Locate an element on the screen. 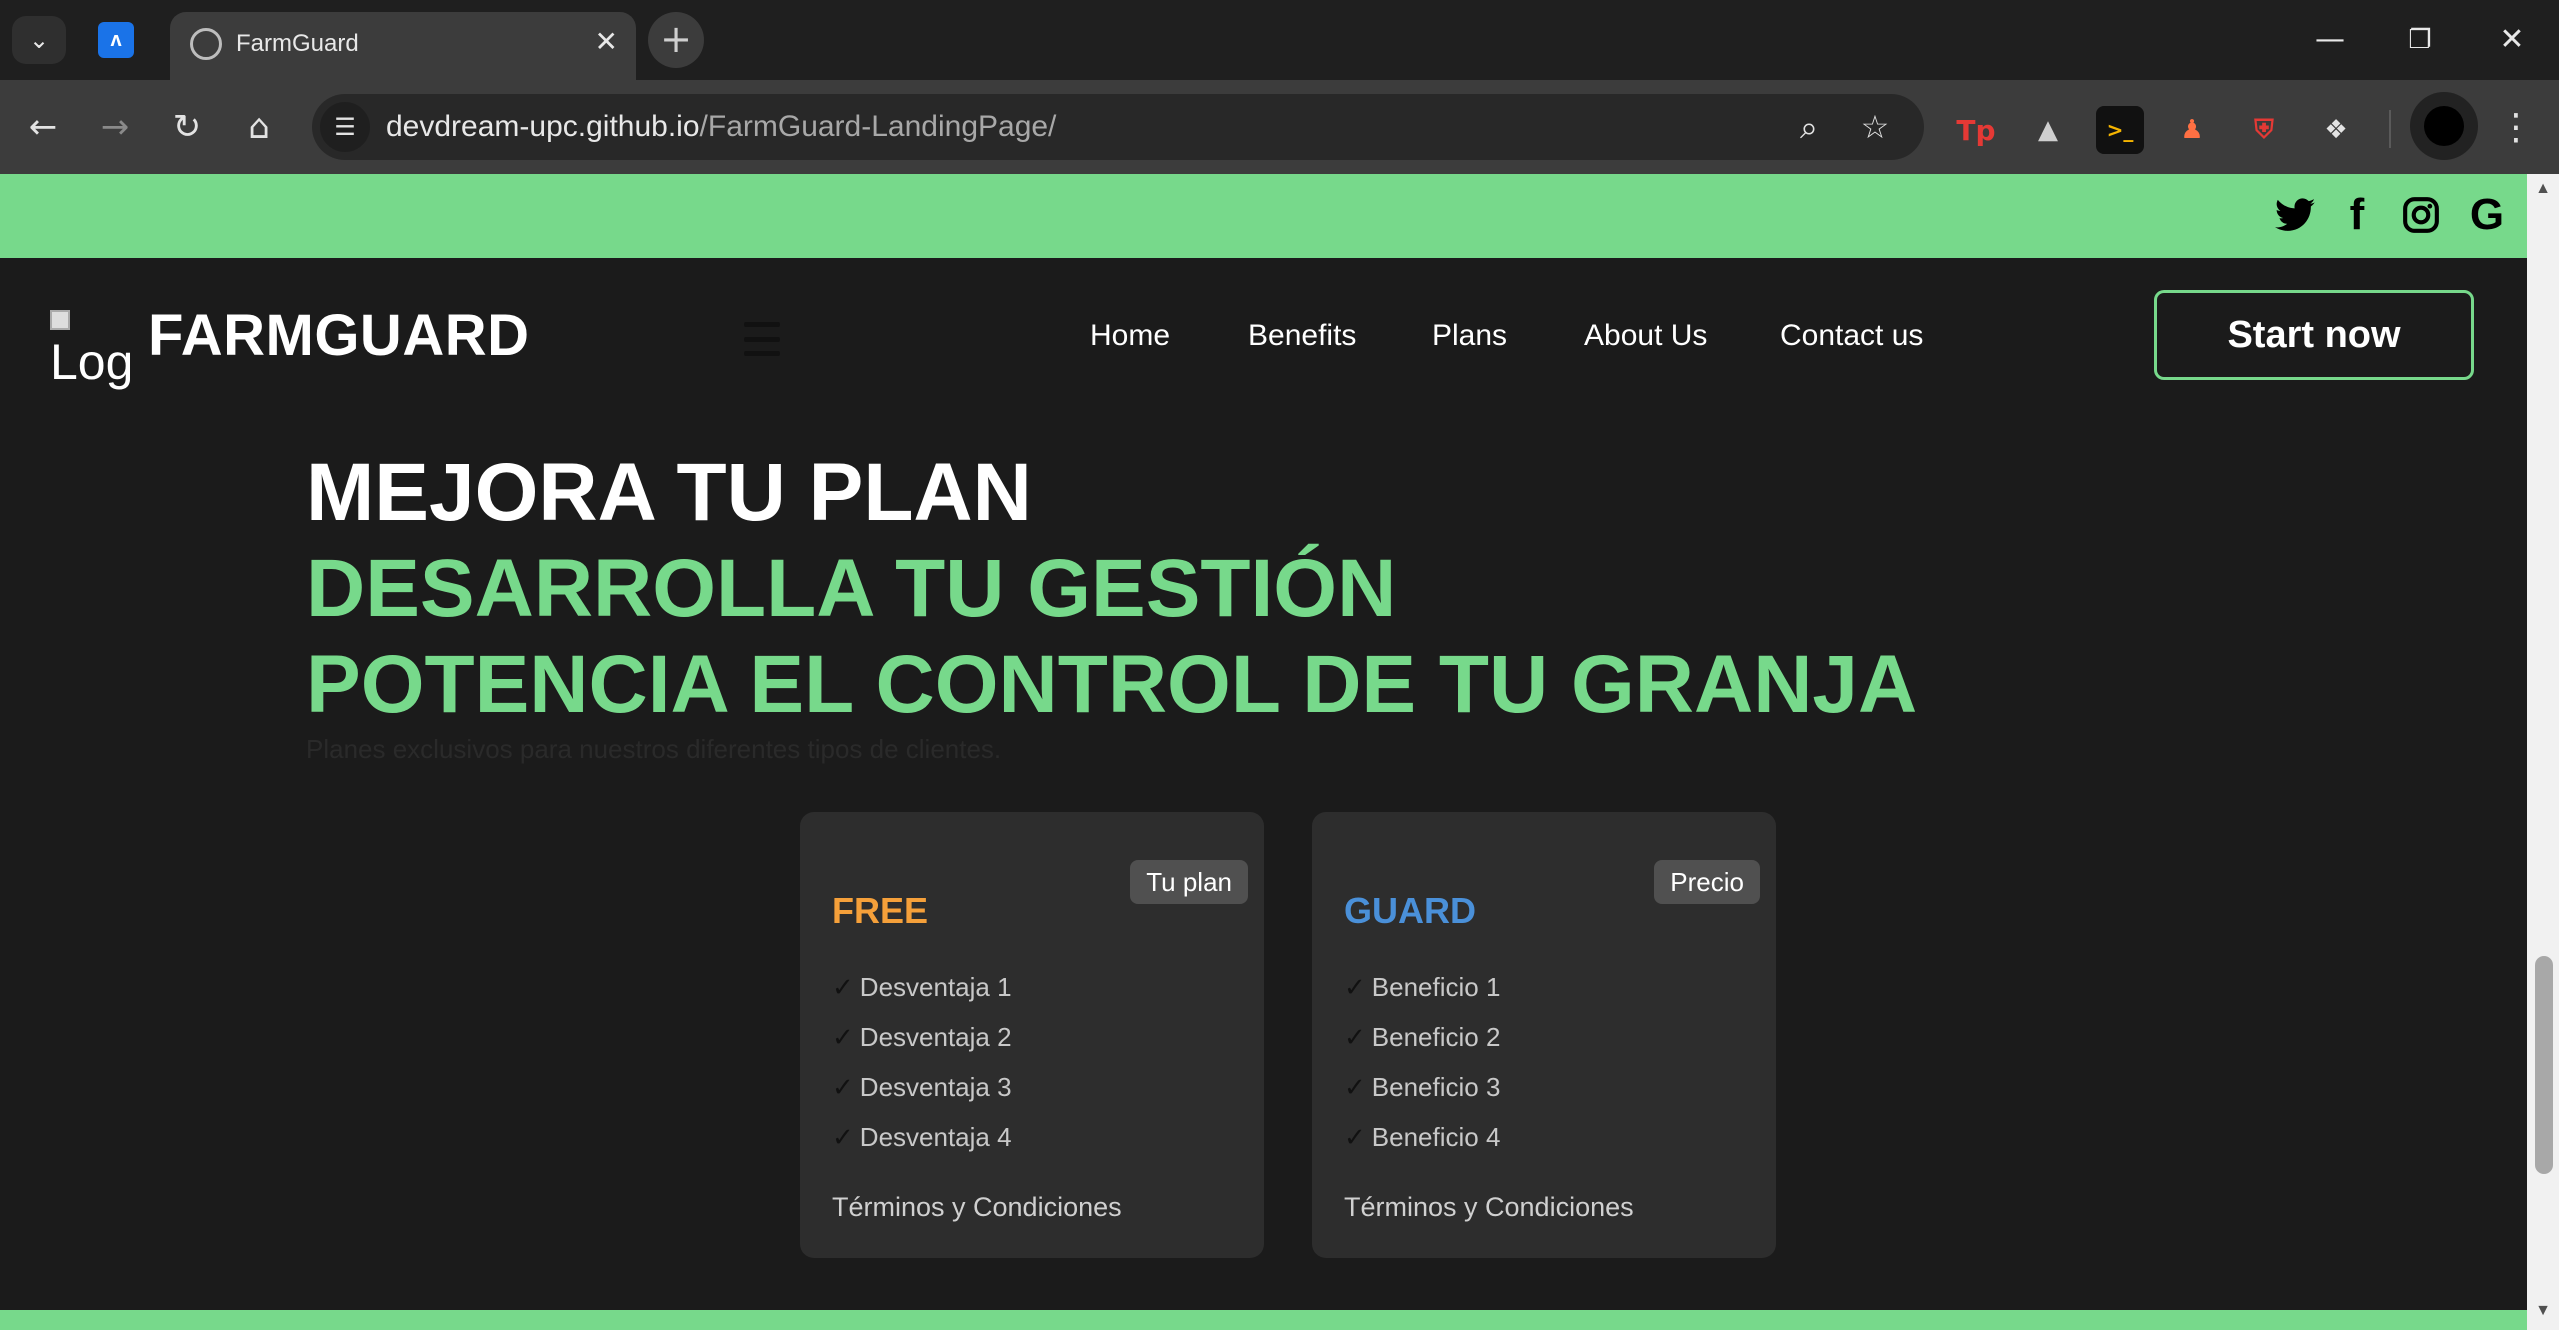 This screenshot has width=2559, height=1330. plan-feature: ✓ Desventaja 1 is located at coordinates (922, 987).